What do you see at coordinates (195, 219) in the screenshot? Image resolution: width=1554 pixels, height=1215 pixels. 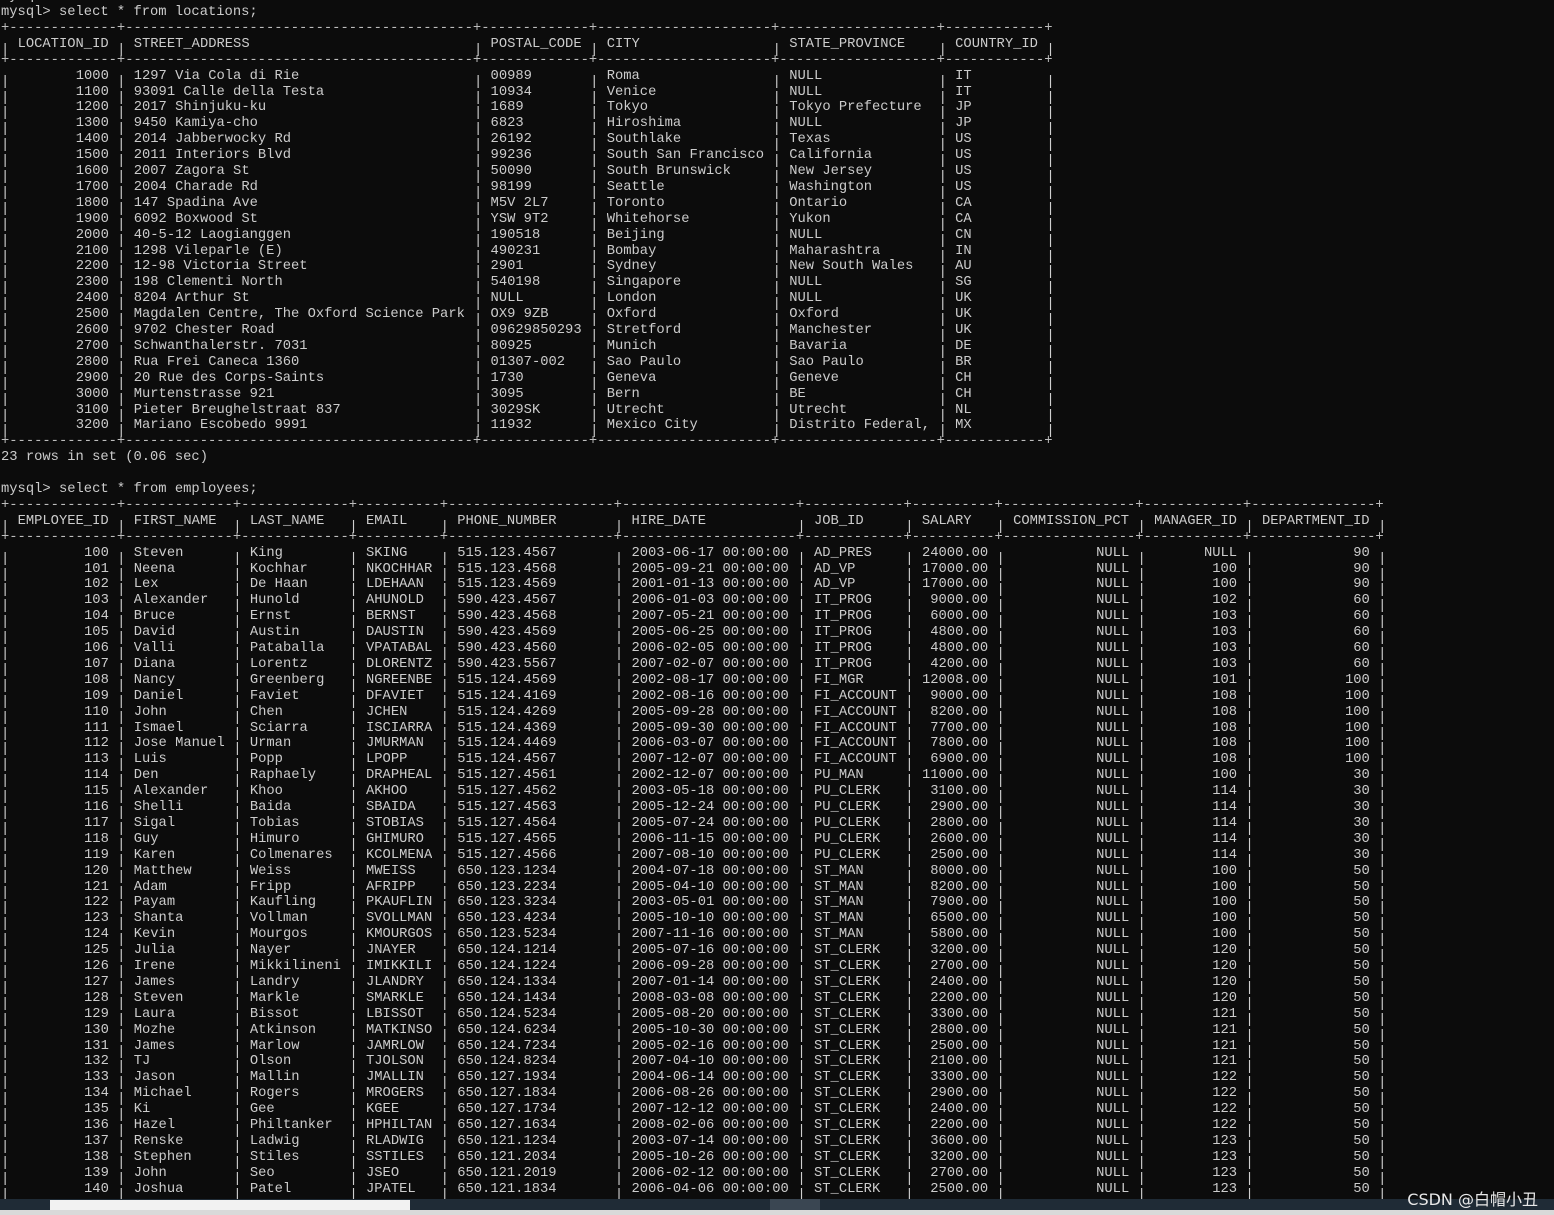 I see `table-cell: 6092 Boxwood St` at bounding box center [195, 219].